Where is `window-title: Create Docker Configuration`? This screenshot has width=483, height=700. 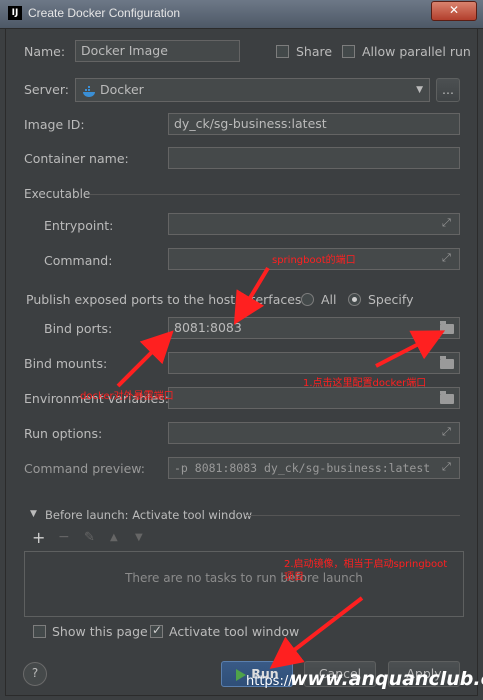 window-title: Create Docker Configuration is located at coordinates (104, 13).